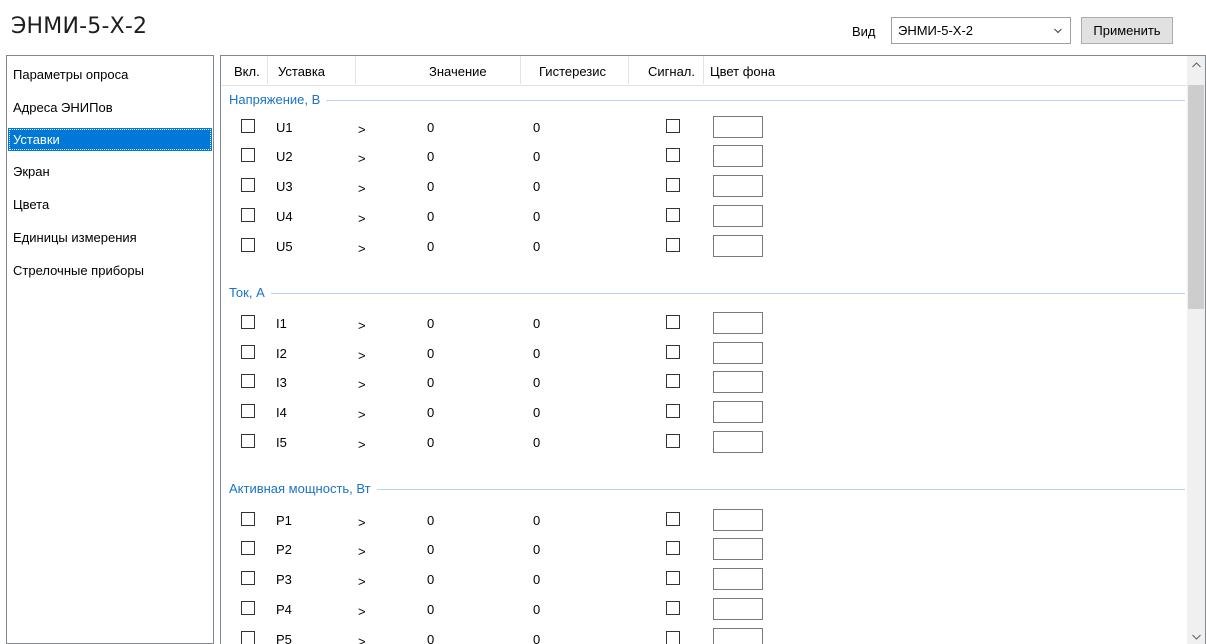 The height and width of the screenshot is (644, 1206). What do you see at coordinates (355, 70) in the screenshot?
I see `header-separator` at bounding box center [355, 70].